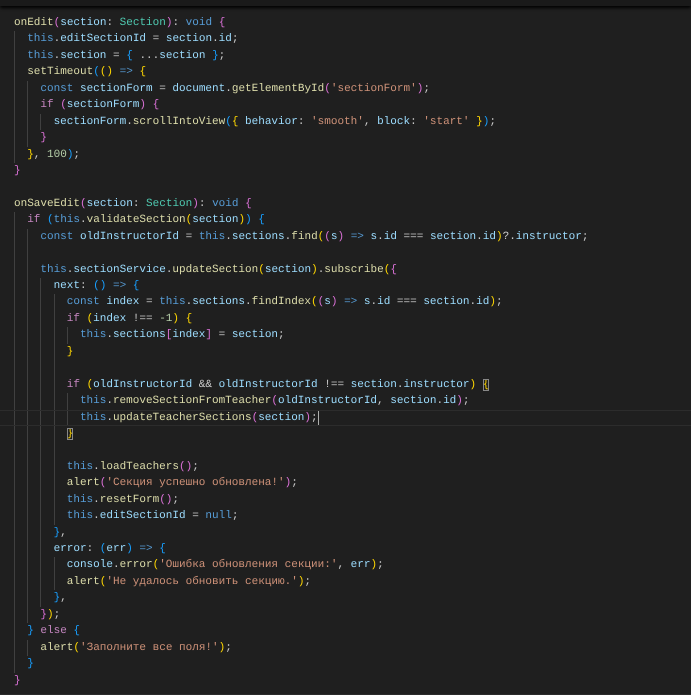  I want to click on code-line: this.loadTeachers();, so click(132, 467).